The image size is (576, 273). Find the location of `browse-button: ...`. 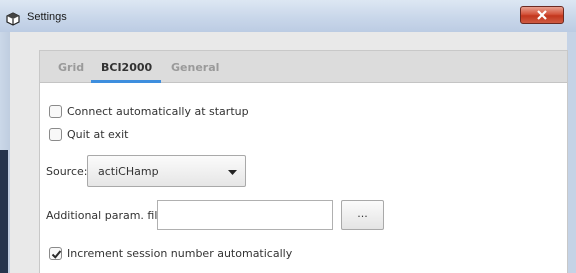

browse-button: ... is located at coordinates (362, 215).